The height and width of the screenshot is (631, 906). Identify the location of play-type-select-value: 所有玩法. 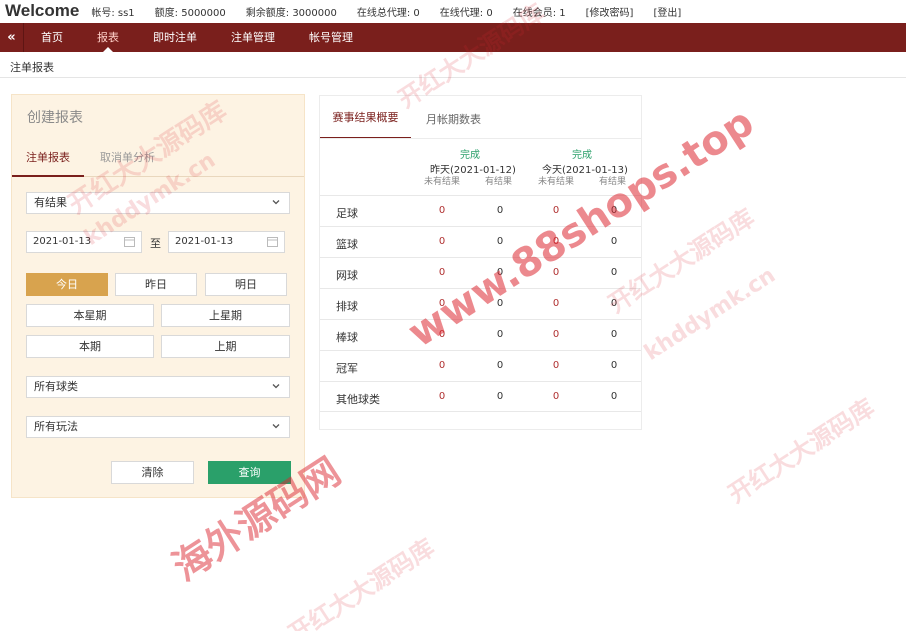
(56, 426).